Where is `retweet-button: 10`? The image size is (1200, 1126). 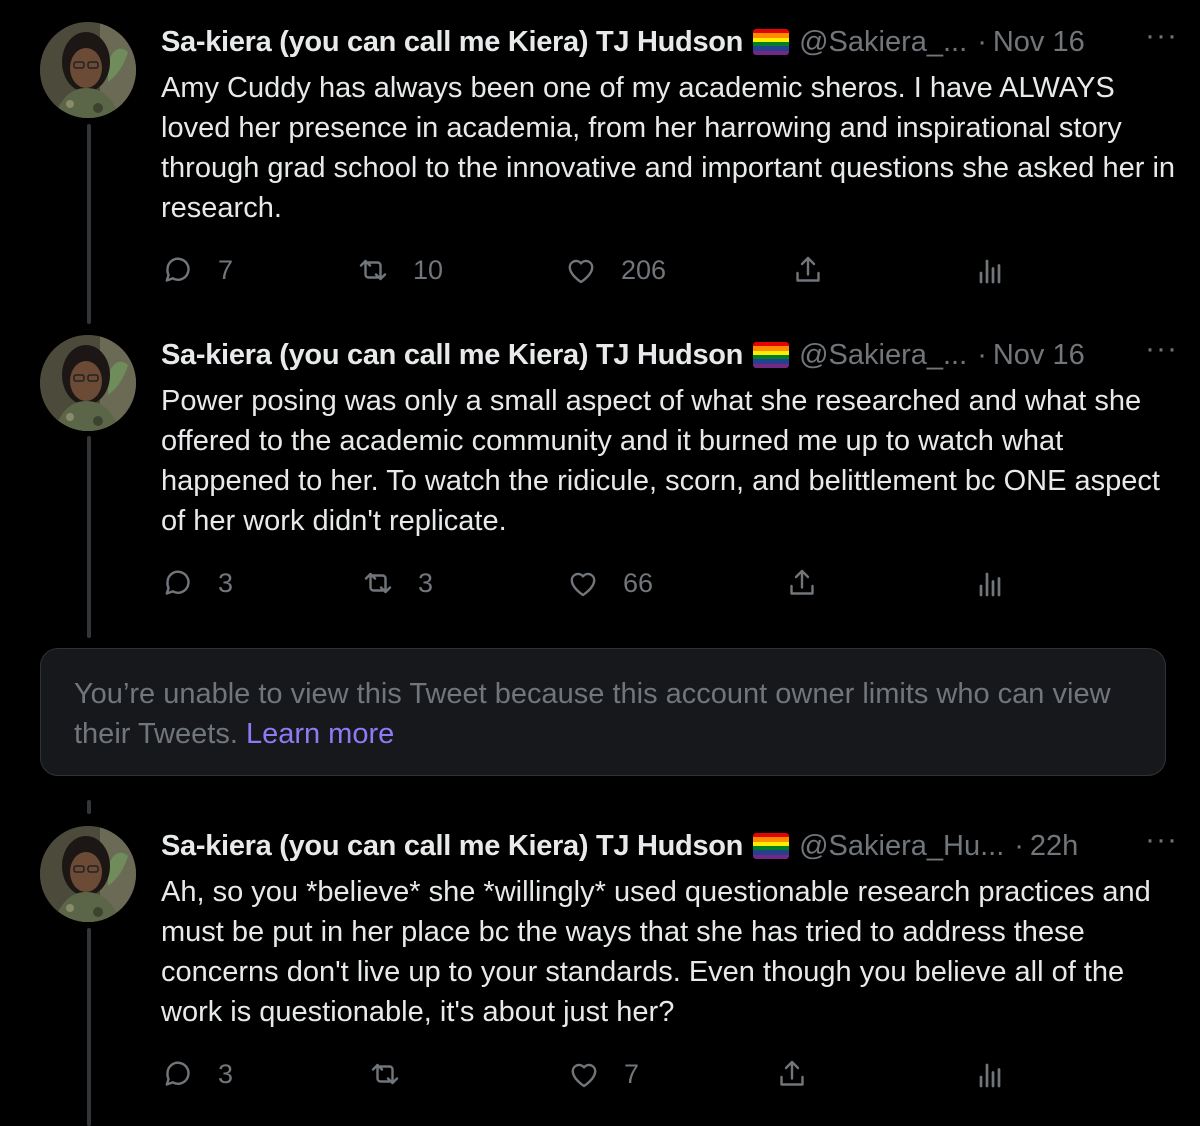 retweet-button: 10 is located at coordinates (399, 270).